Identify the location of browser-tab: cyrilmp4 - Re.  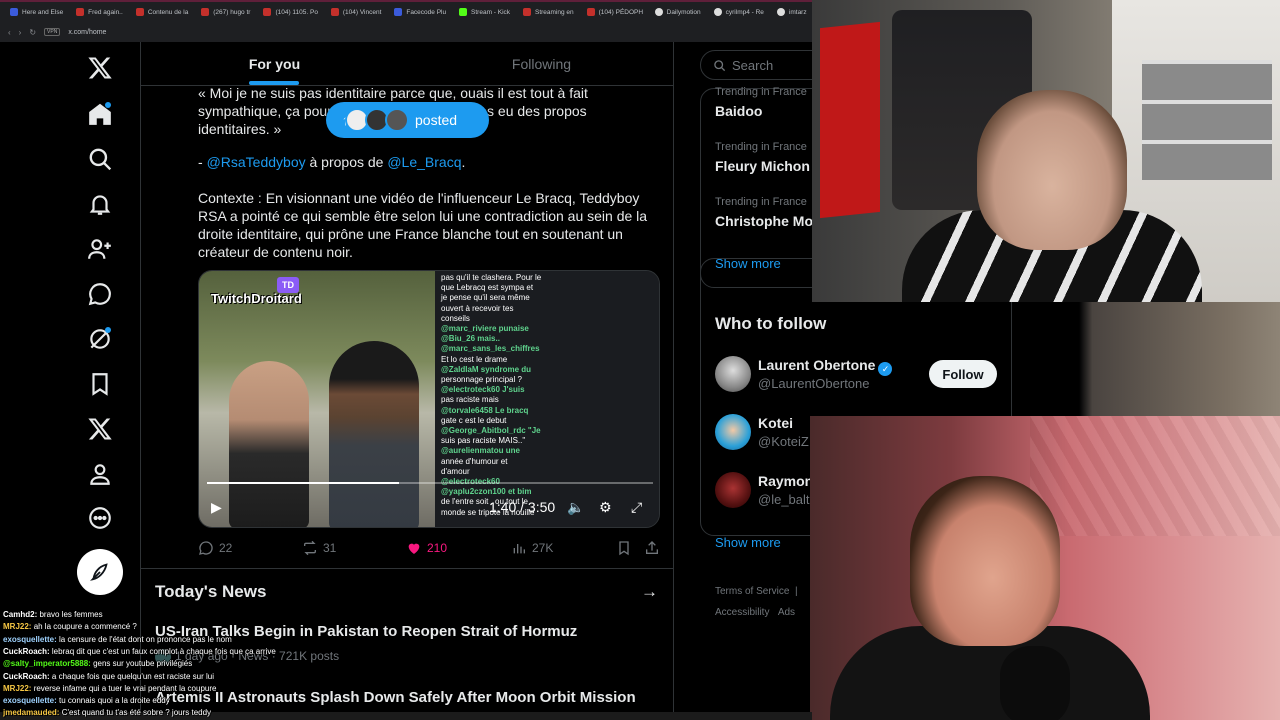
(738, 12).